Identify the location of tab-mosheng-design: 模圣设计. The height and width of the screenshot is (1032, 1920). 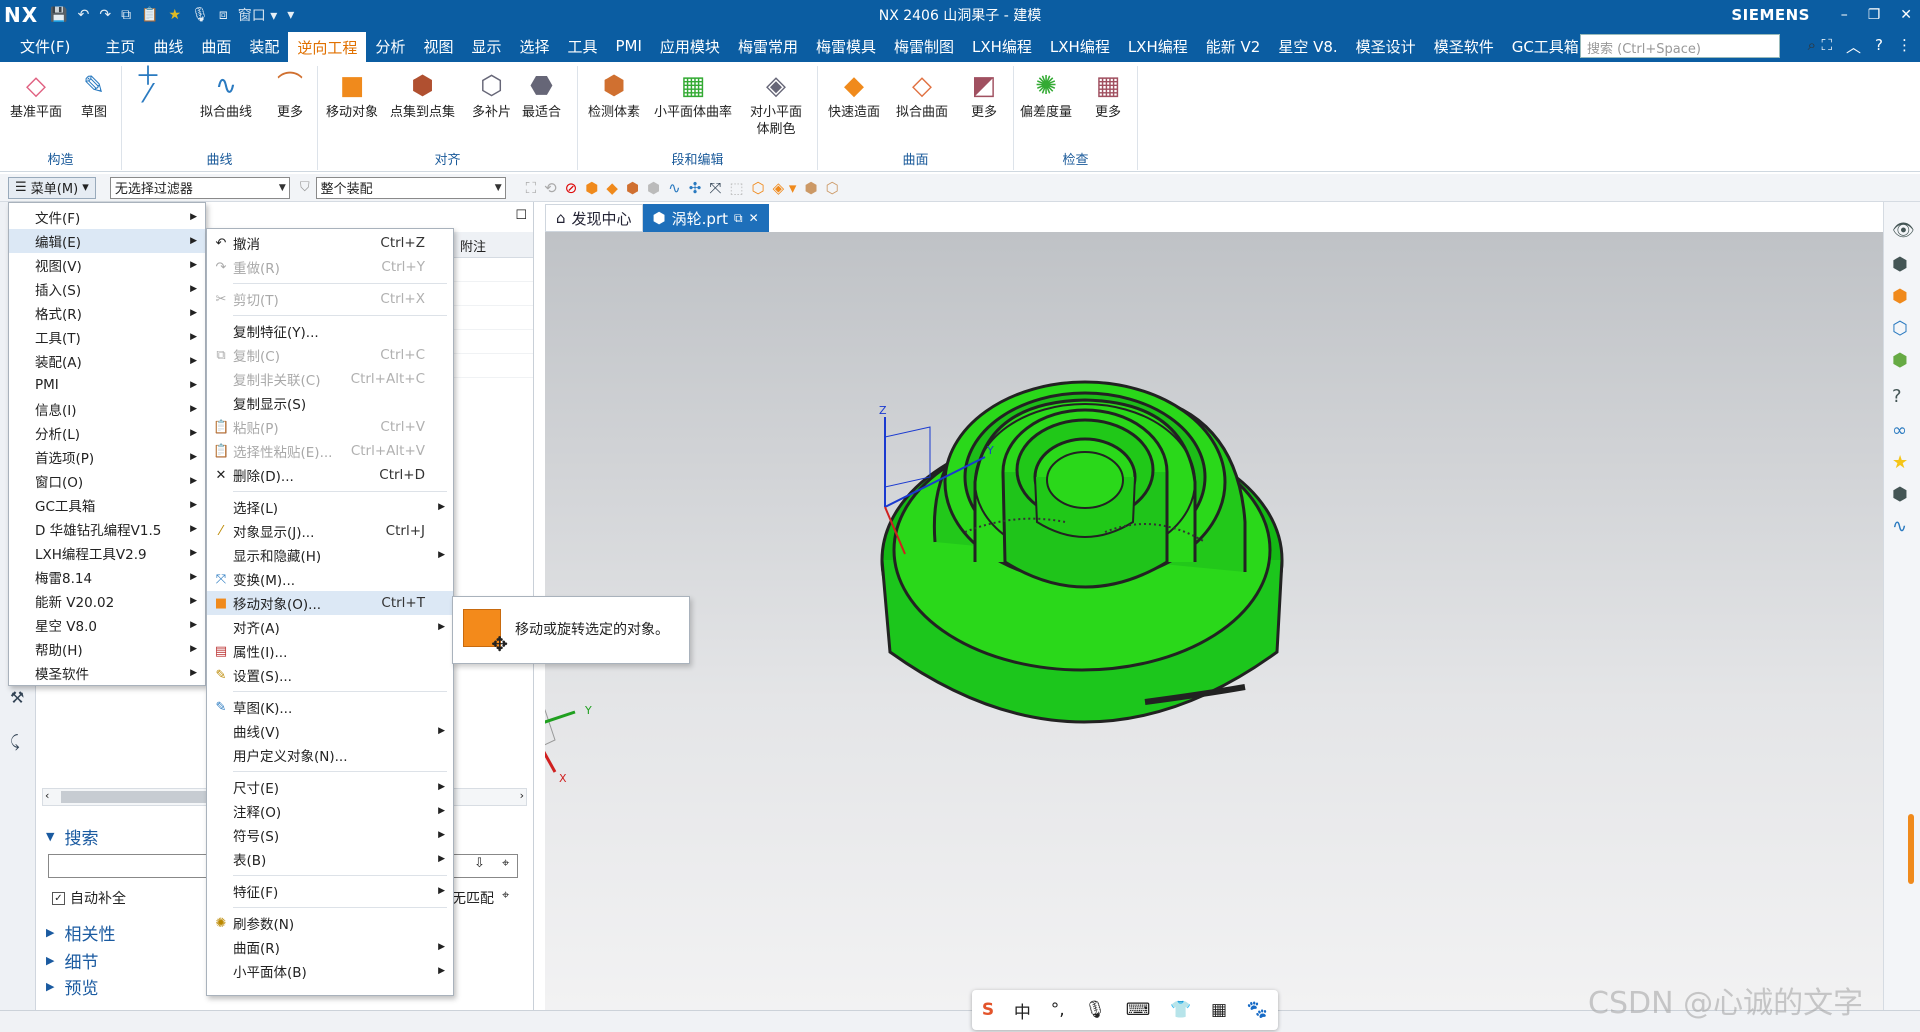
(1386, 46).